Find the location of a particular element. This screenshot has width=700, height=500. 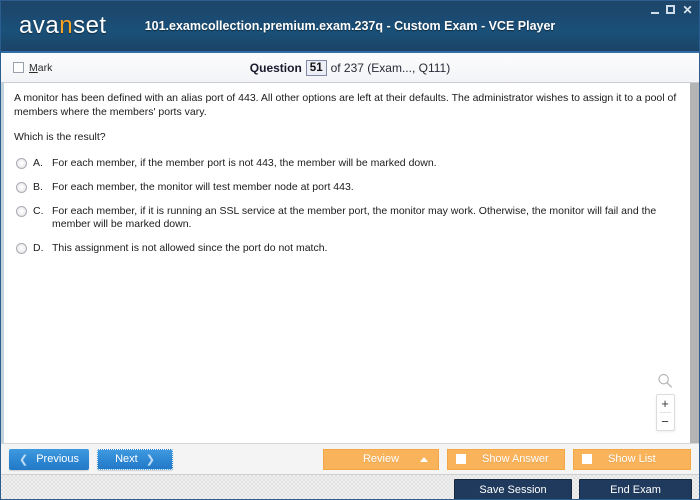

review-actions-group: Review Show Answer Show List is located at coordinates (507, 459).